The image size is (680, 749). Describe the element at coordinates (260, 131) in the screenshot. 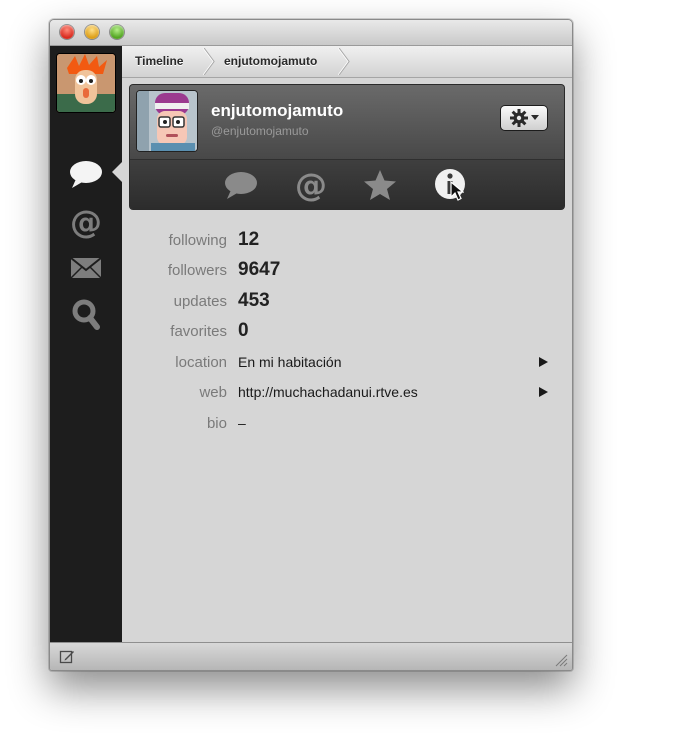

I see `profile-handle: @enjutomojamuto` at that location.